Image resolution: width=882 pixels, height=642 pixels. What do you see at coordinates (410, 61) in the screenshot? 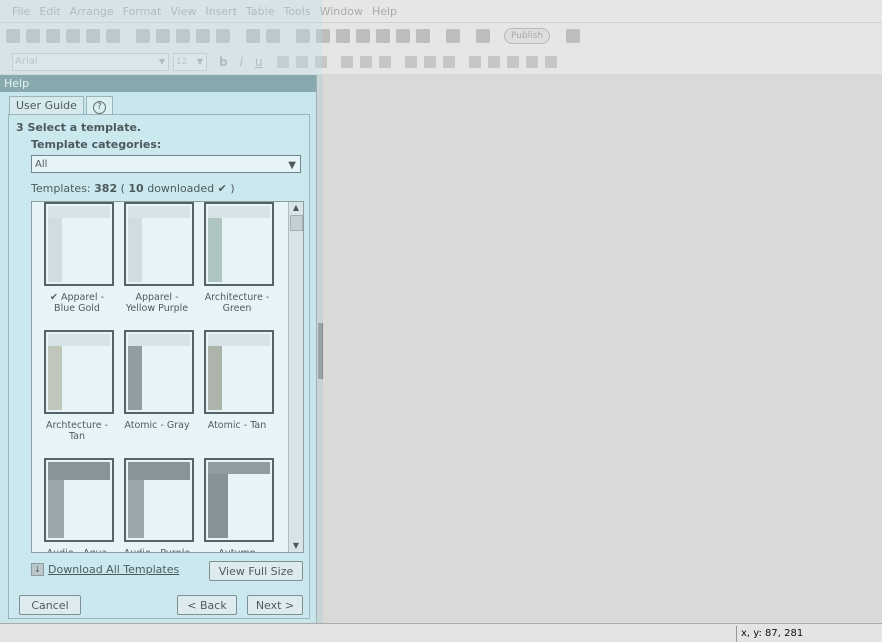
I see `valign-top-icon` at bounding box center [410, 61].